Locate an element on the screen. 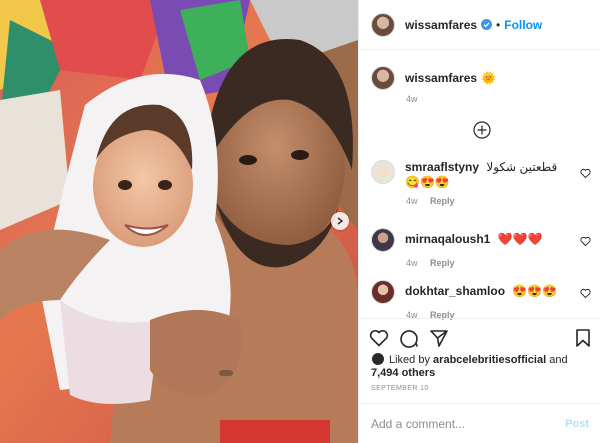 This screenshot has height=443, width=600. follow-button: Follow is located at coordinates (523, 25).